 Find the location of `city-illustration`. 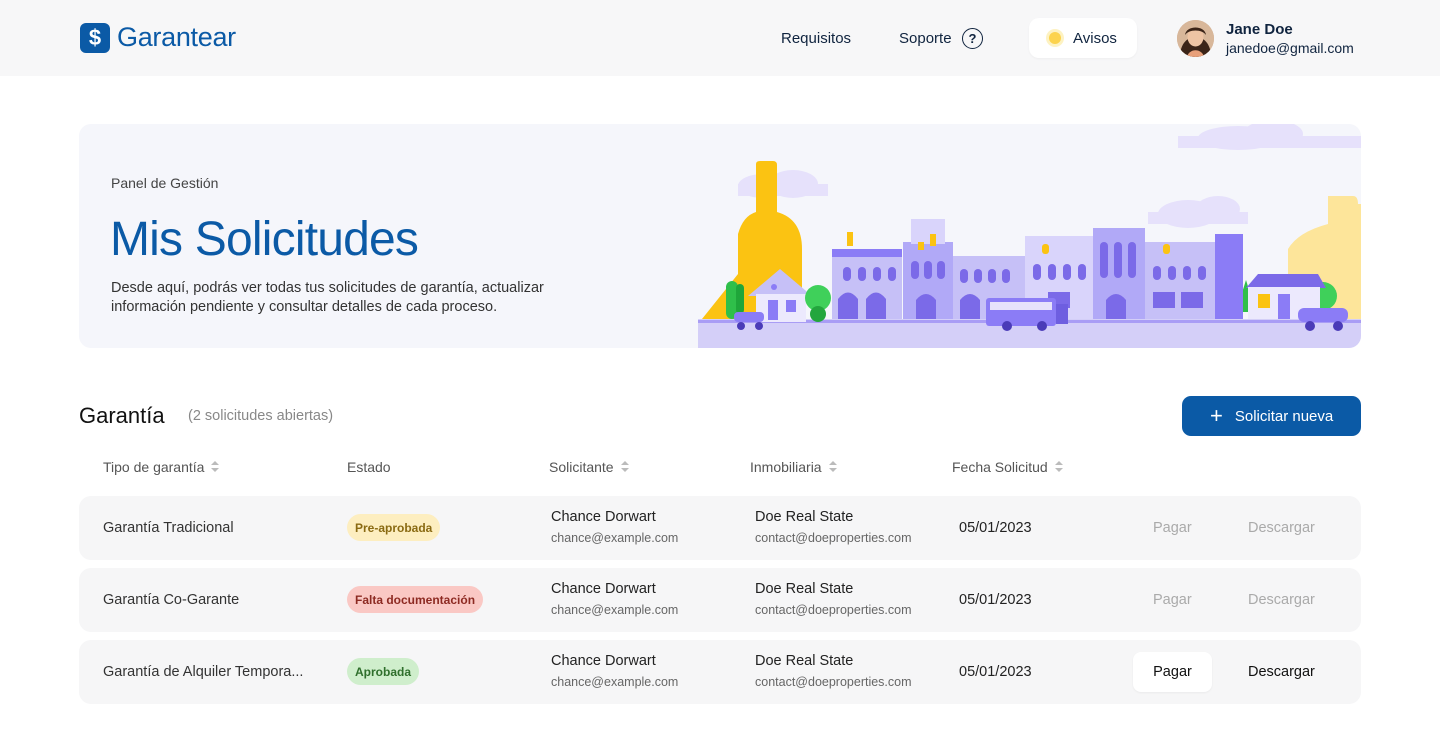

city-illustration is located at coordinates (1029, 236).